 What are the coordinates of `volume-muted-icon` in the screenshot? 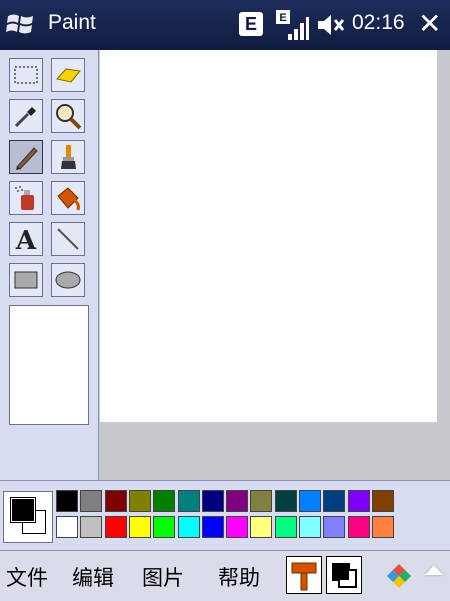 It's located at (331, 25).